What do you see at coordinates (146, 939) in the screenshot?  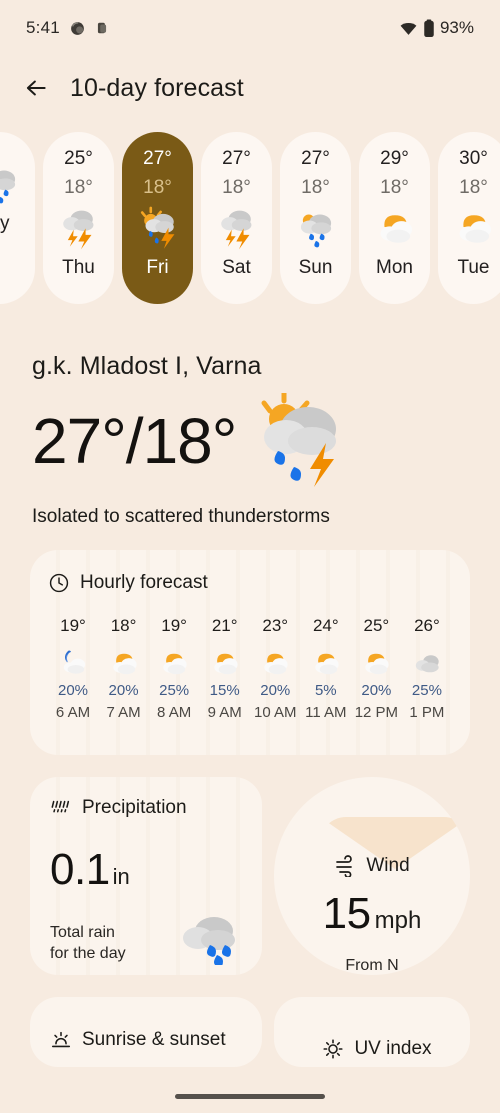 I see `precipitation-footer: Total rain for the day` at bounding box center [146, 939].